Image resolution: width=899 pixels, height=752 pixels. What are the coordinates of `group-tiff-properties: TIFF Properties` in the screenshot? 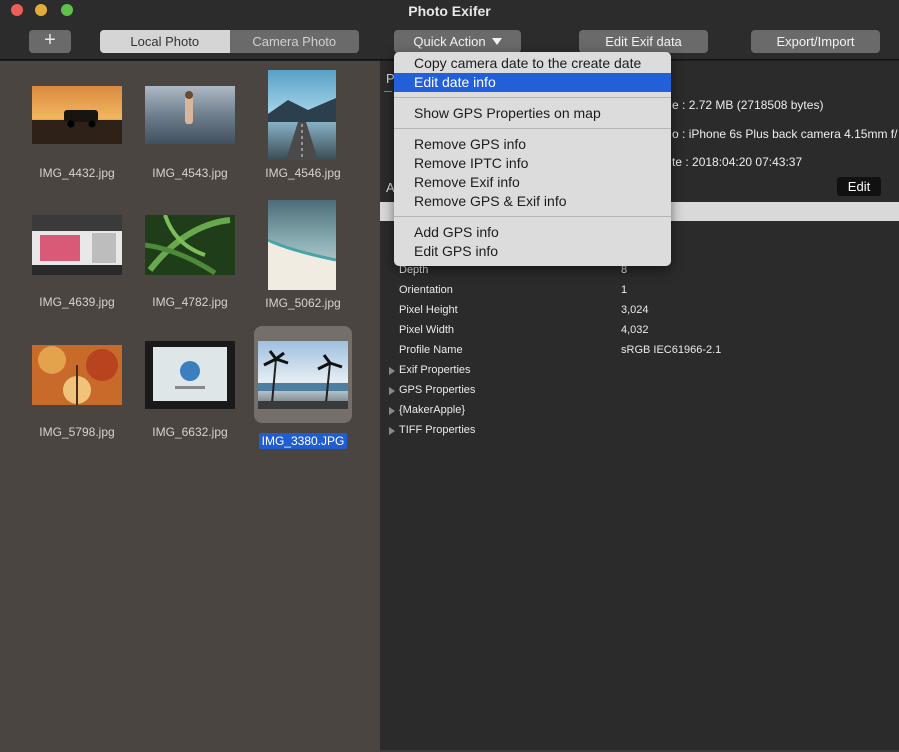 It's located at (437, 430).